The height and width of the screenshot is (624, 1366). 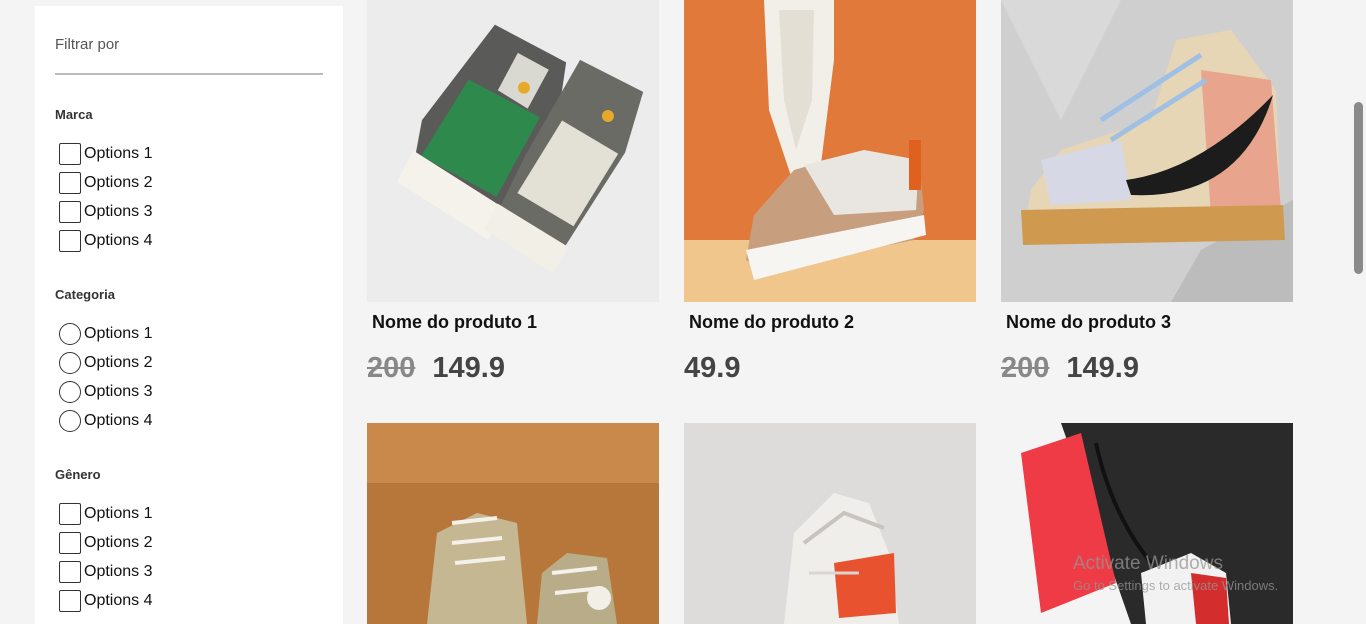 What do you see at coordinates (191, 182) in the screenshot?
I see `marca-option-2: Options 2` at bounding box center [191, 182].